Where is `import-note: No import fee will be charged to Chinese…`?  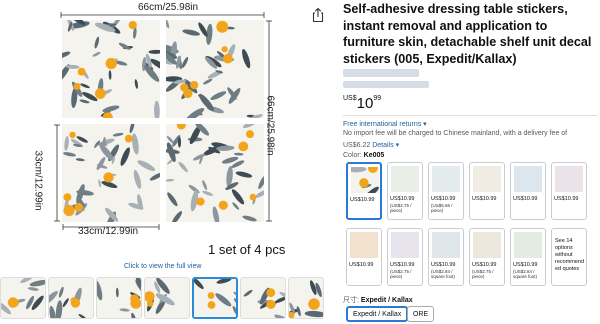 import-note: No import fee will be charged to Chinese… is located at coordinates (455, 133).